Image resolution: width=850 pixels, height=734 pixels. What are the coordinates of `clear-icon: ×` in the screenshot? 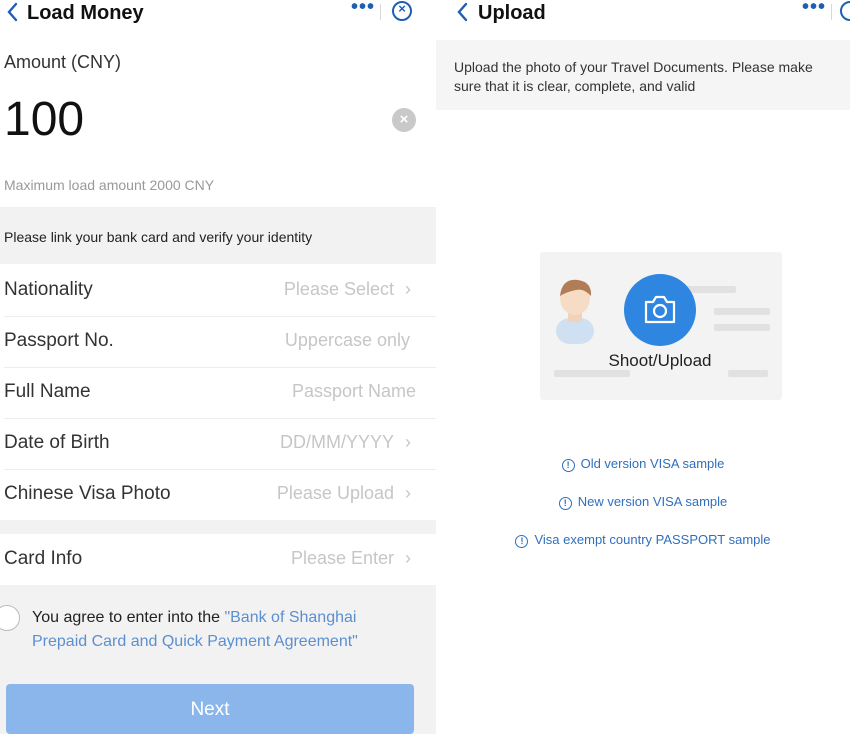 It's located at (404, 119).